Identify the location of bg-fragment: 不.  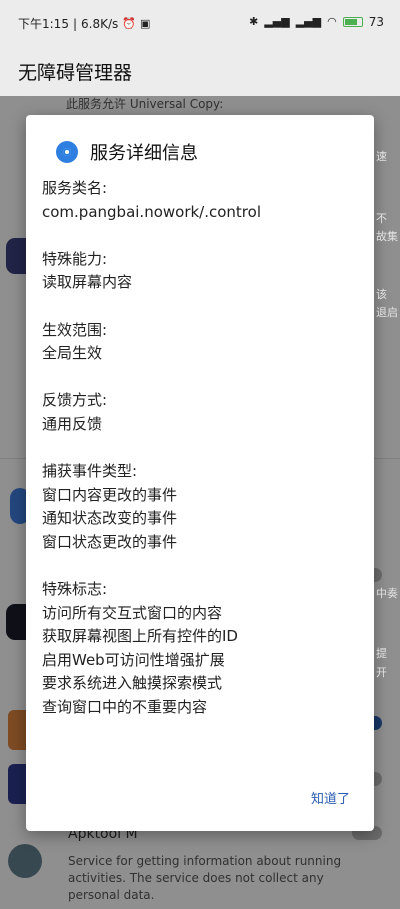
(381, 218).